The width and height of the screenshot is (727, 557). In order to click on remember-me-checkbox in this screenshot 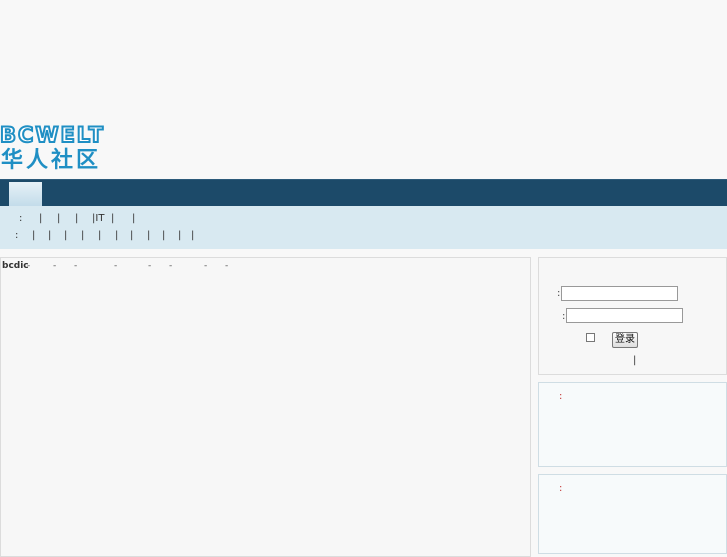, I will do `click(590, 337)`.